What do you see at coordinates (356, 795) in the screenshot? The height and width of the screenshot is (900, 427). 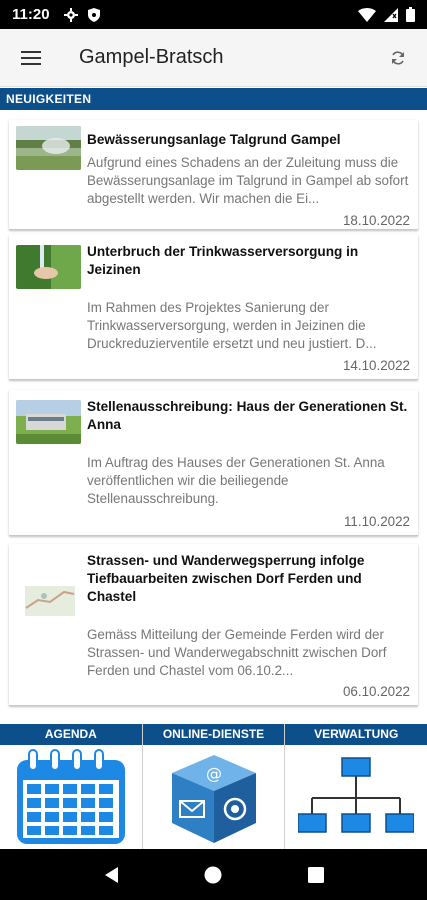 I see `org-chart-icon` at bounding box center [356, 795].